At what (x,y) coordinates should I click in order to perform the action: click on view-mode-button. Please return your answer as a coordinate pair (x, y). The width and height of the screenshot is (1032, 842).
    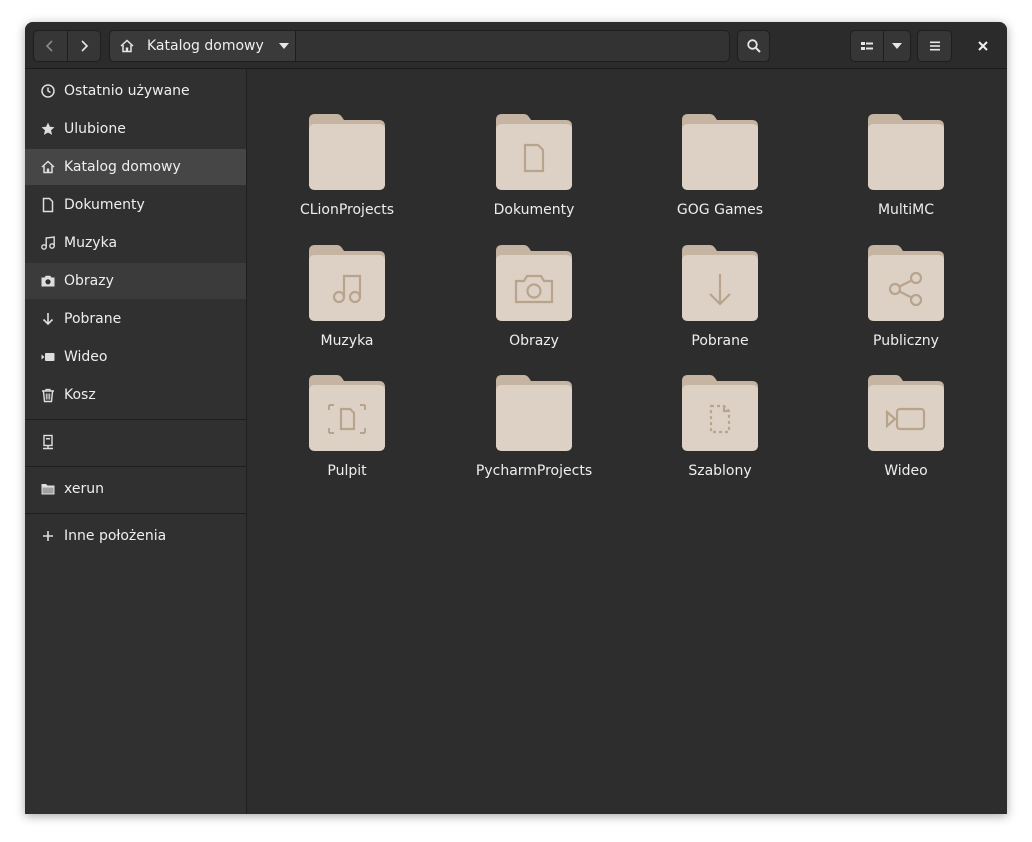
    Looking at the image, I should click on (868, 46).